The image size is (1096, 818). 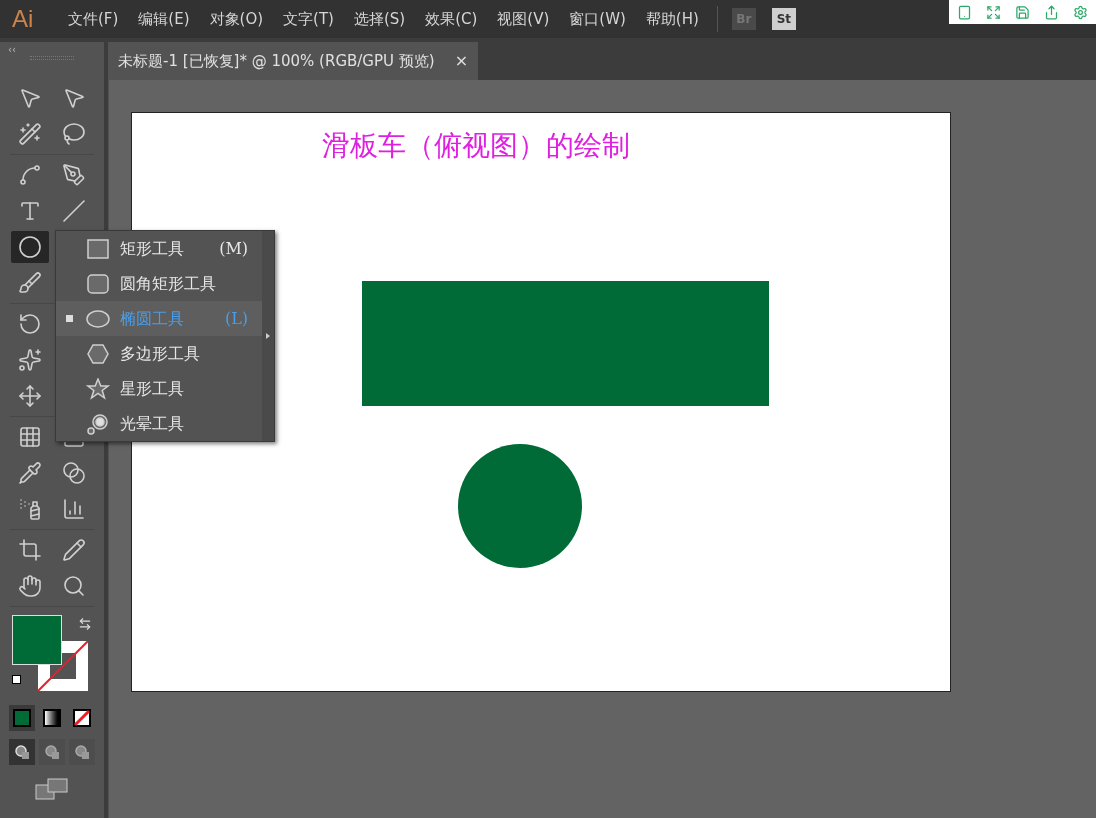 What do you see at coordinates (30, 437) in the screenshot?
I see `grid-icon` at bounding box center [30, 437].